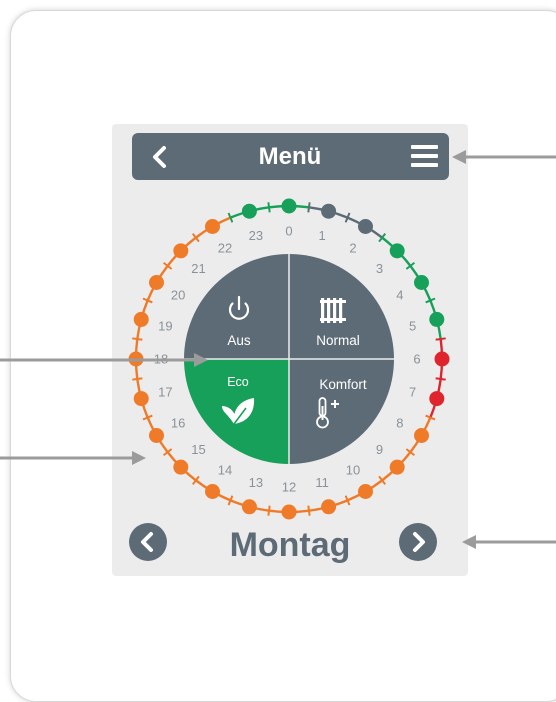 This screenshot has width=556, height=702. Describe the element at coordinates (225, 248) in the screenshot. I see `hour-label-22: 22` at that location.